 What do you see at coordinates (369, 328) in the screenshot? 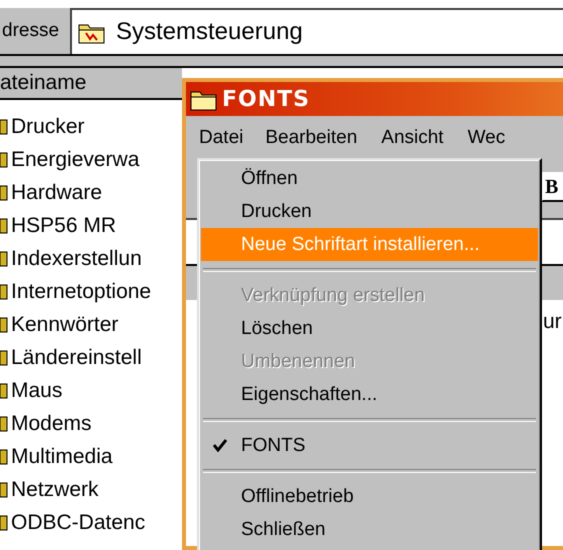
I see `menu-item: Löschen` at bounding box center [369, 328].